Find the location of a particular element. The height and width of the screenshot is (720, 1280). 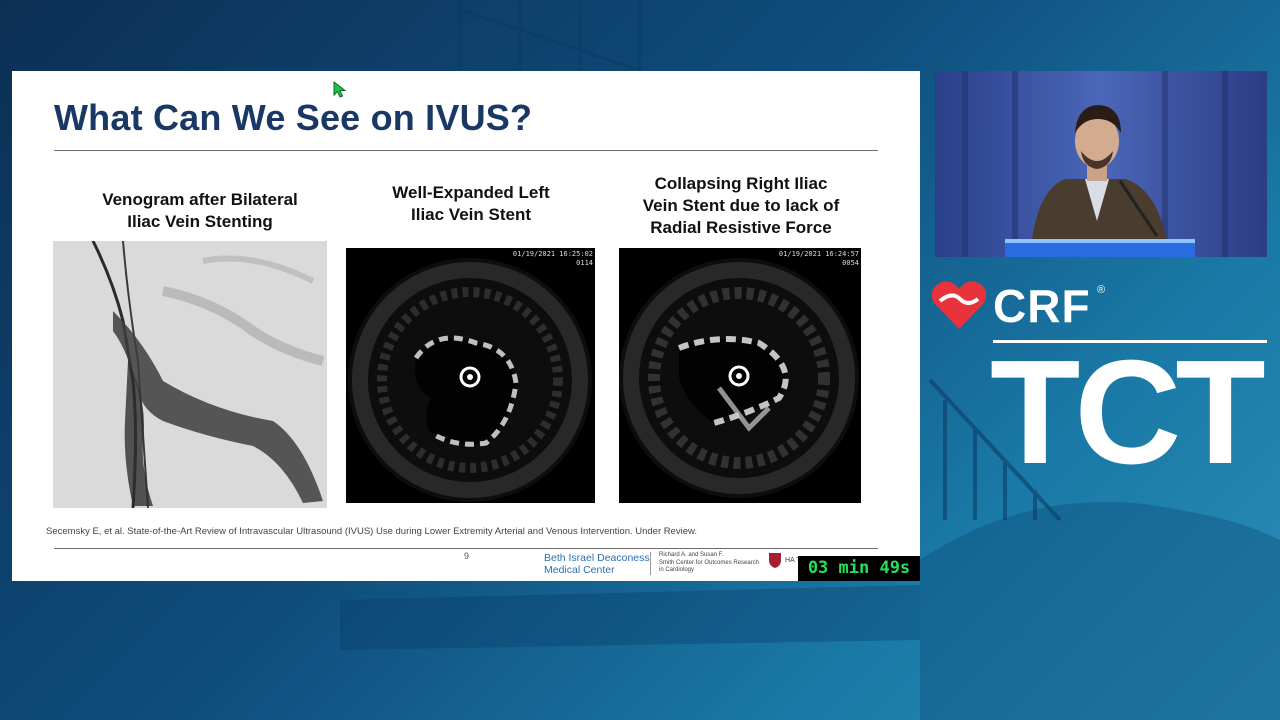

panel-2-caption-line-1: Well-Expanded Left is located at coordinates (471, 192).